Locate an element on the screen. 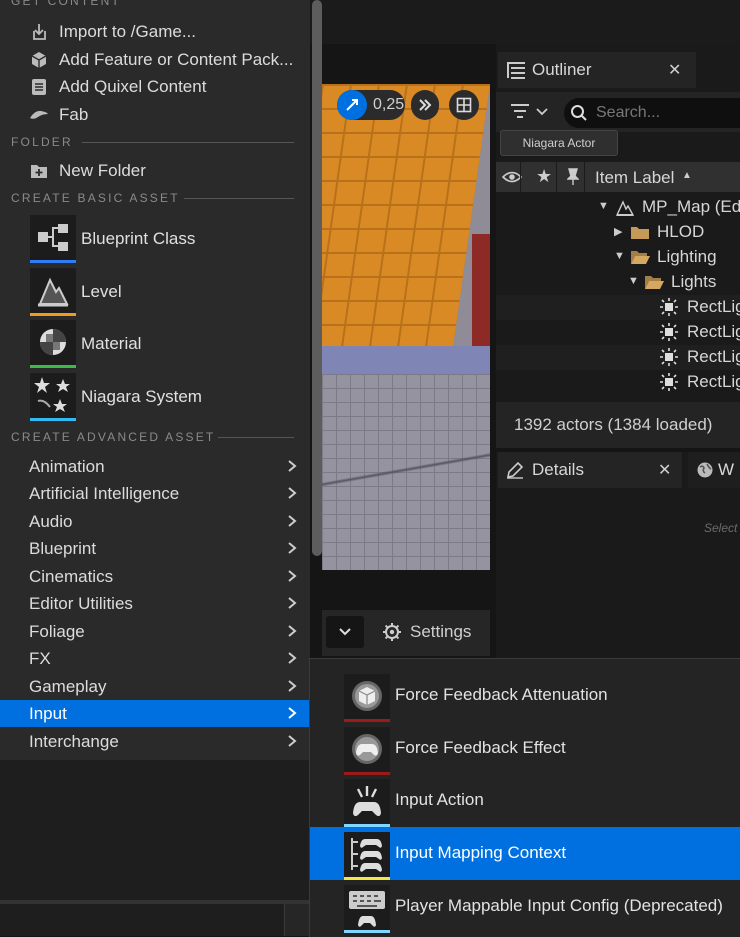 Image resolution: width=740 pixels, height=937 pixels. asset-level: Level is located at coordinates (170, 292).